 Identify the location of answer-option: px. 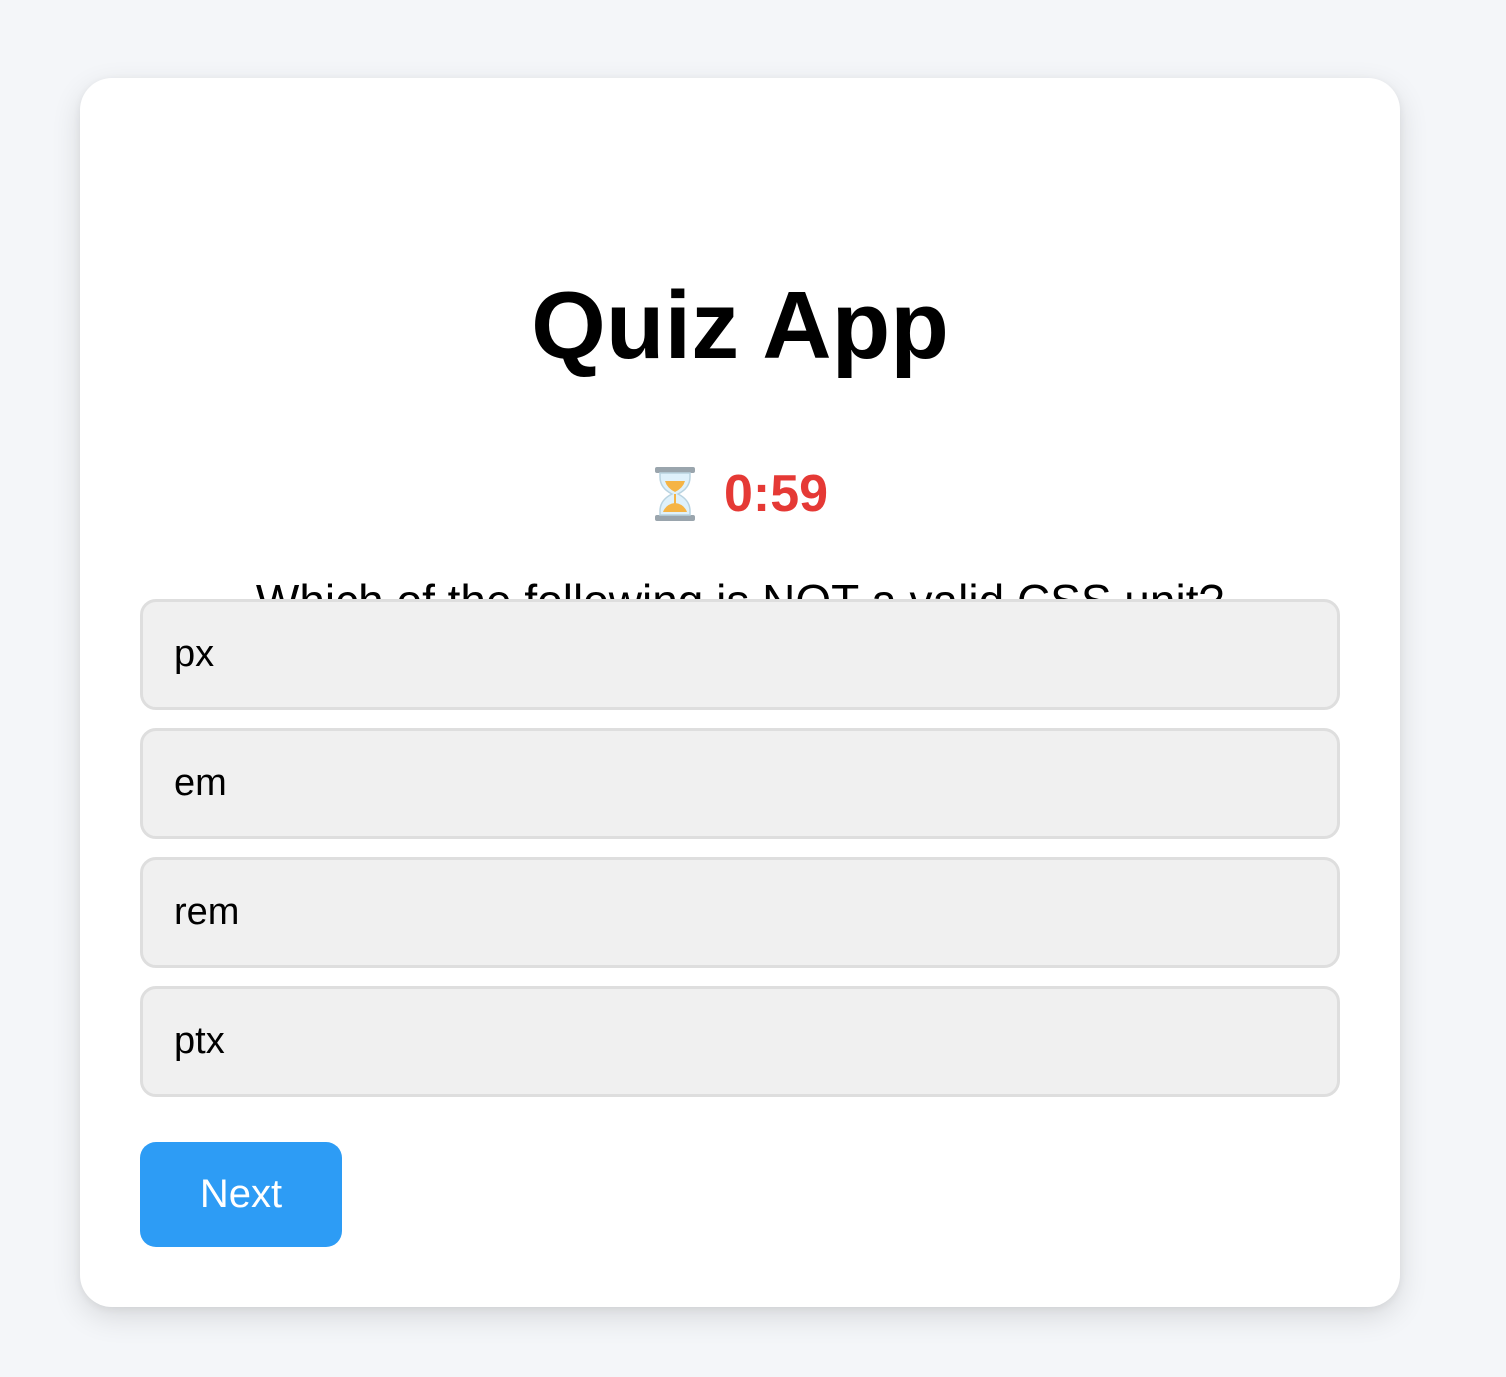
(740, 654).